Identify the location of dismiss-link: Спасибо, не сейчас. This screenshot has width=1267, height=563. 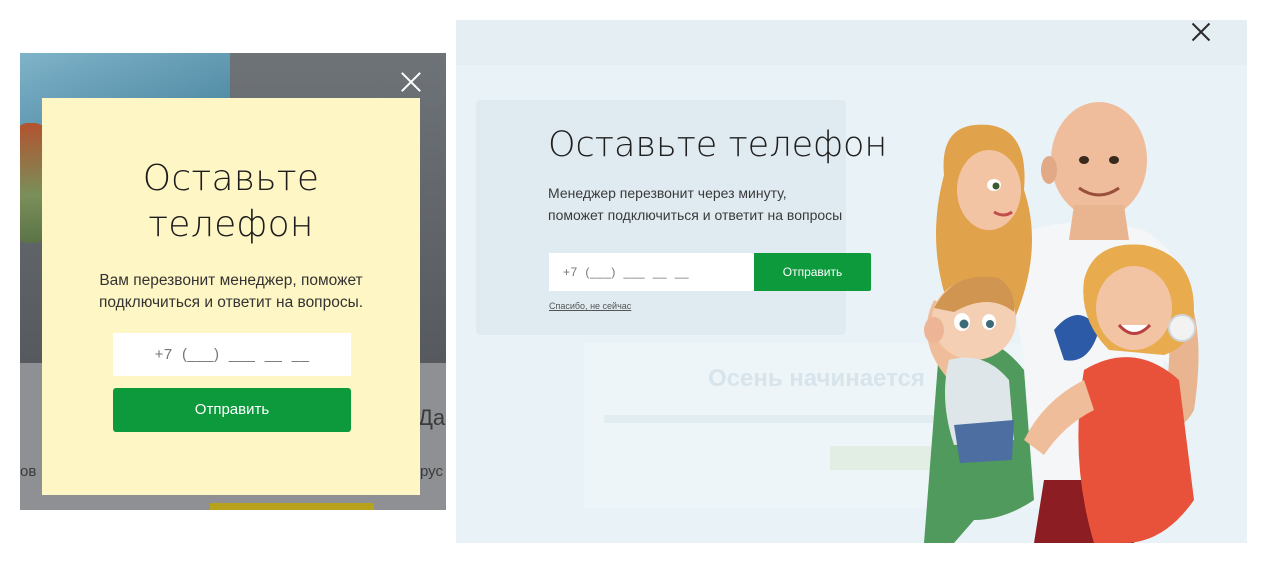
(590, 306).